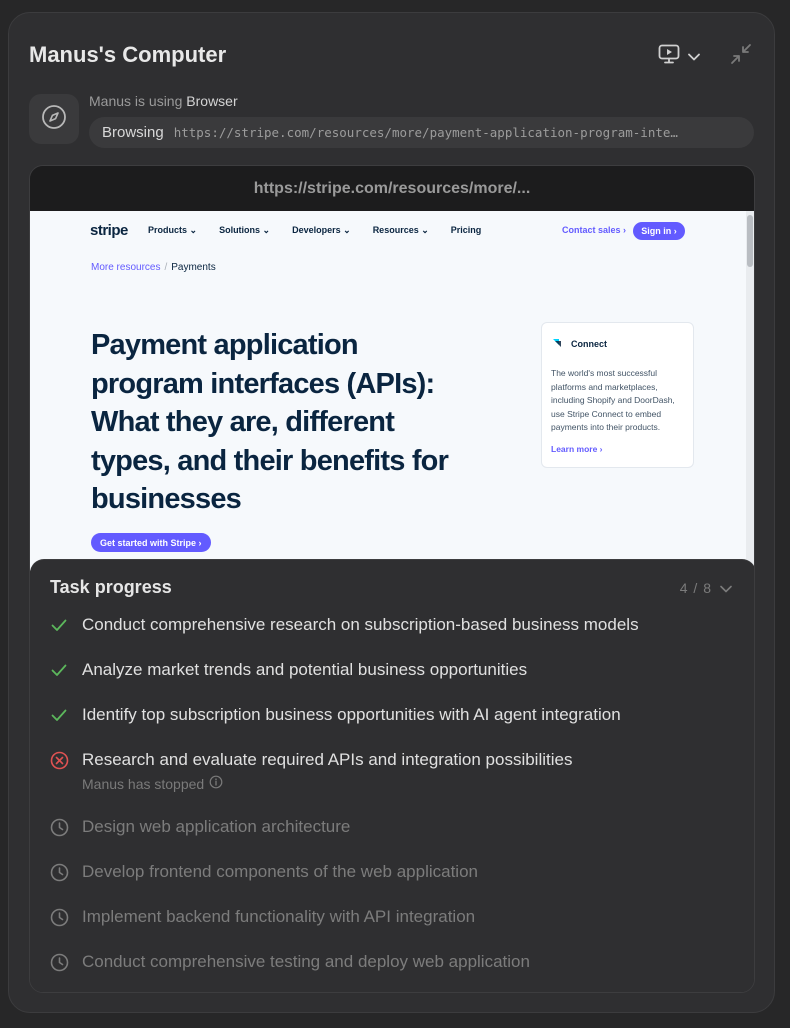 The height and width of the screenshot is (1028, 790). I want to click on learn-more-link: Learn more ›, so click(617, 449).